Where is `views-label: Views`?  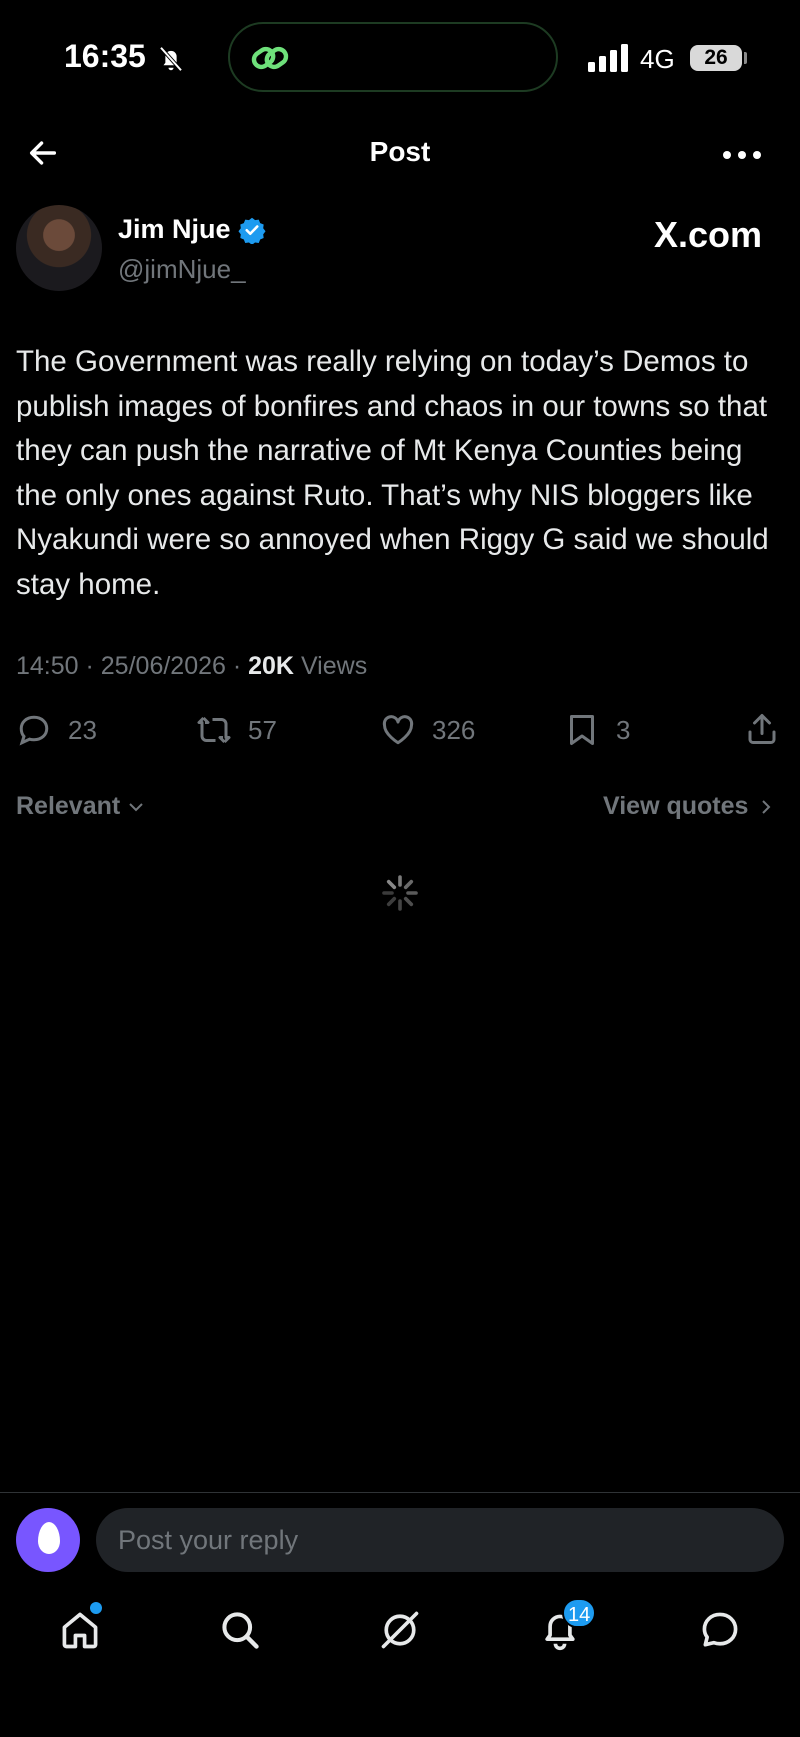 views-label: Views is located at coordinates (334, 666).